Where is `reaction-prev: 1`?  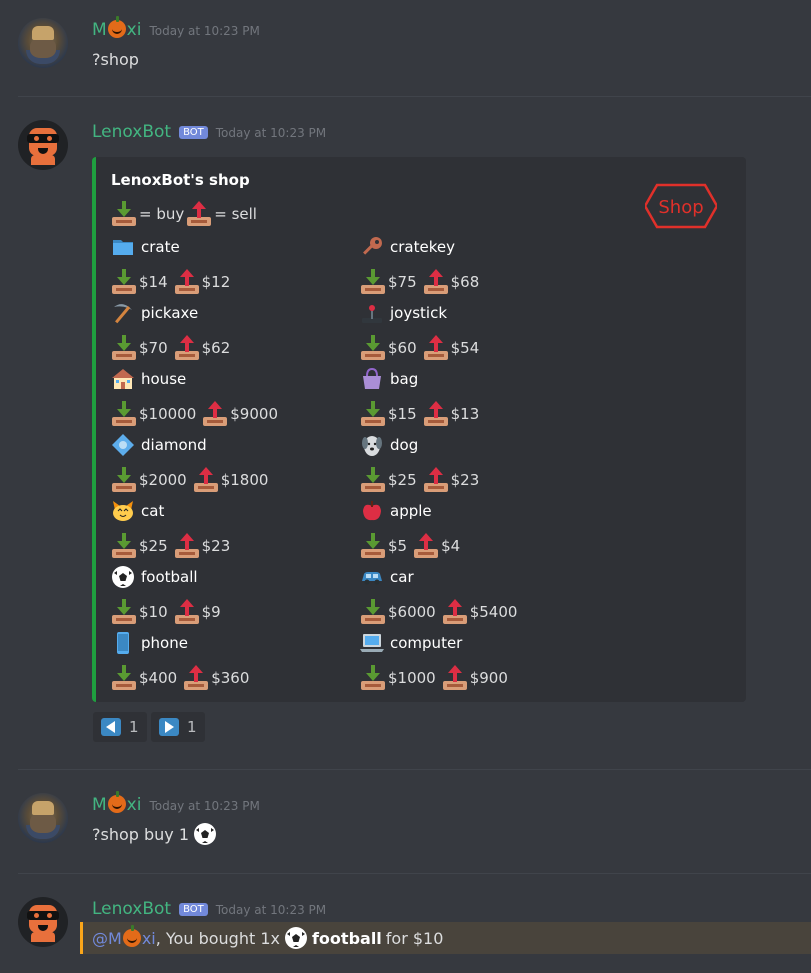 reaction-prev: 1 is located at coordinates (120, 727).